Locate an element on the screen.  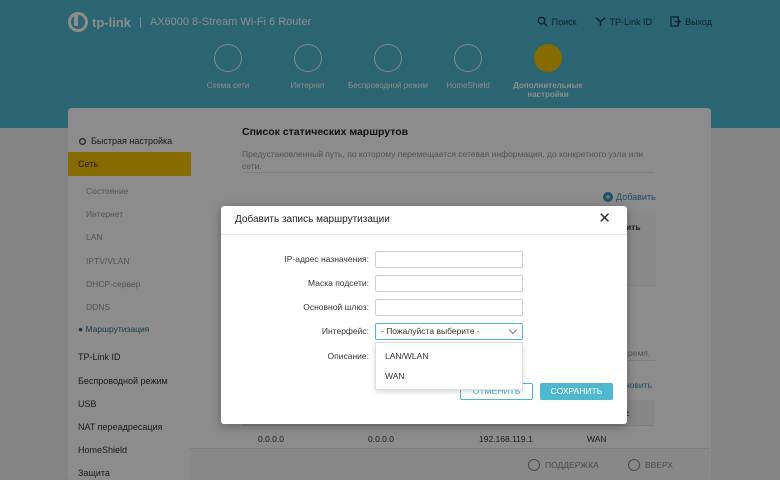
dialog-title: Добавить запись маршрутизации is located at coordinates (312, 219).